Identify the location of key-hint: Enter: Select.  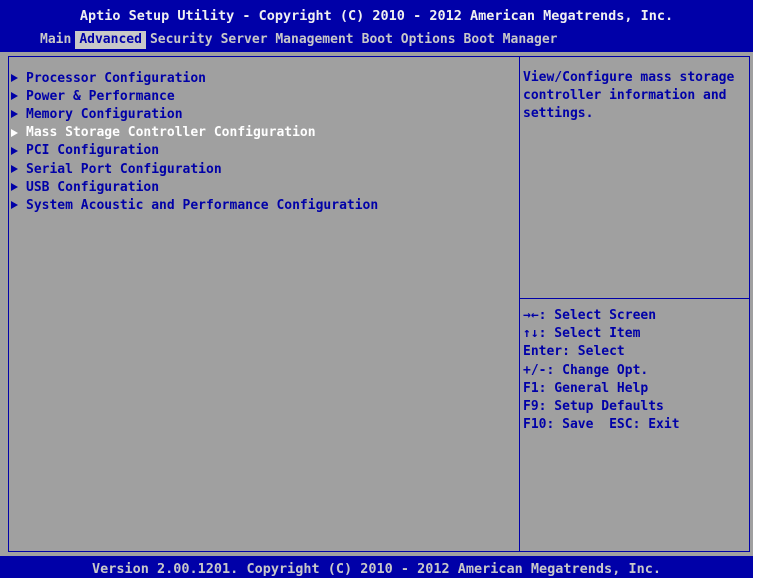
(574, 352).